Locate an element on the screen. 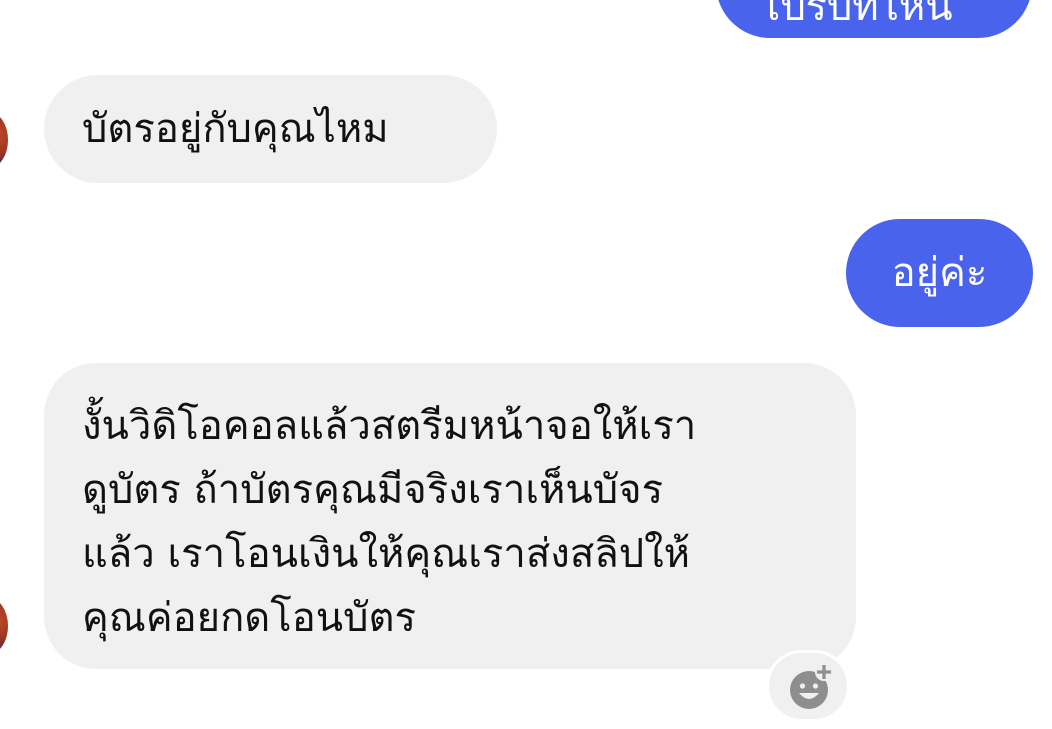 This screenshot has width=1052, height=729. message-text: อยู่ค่ะ is located at coordinates (939, 273).